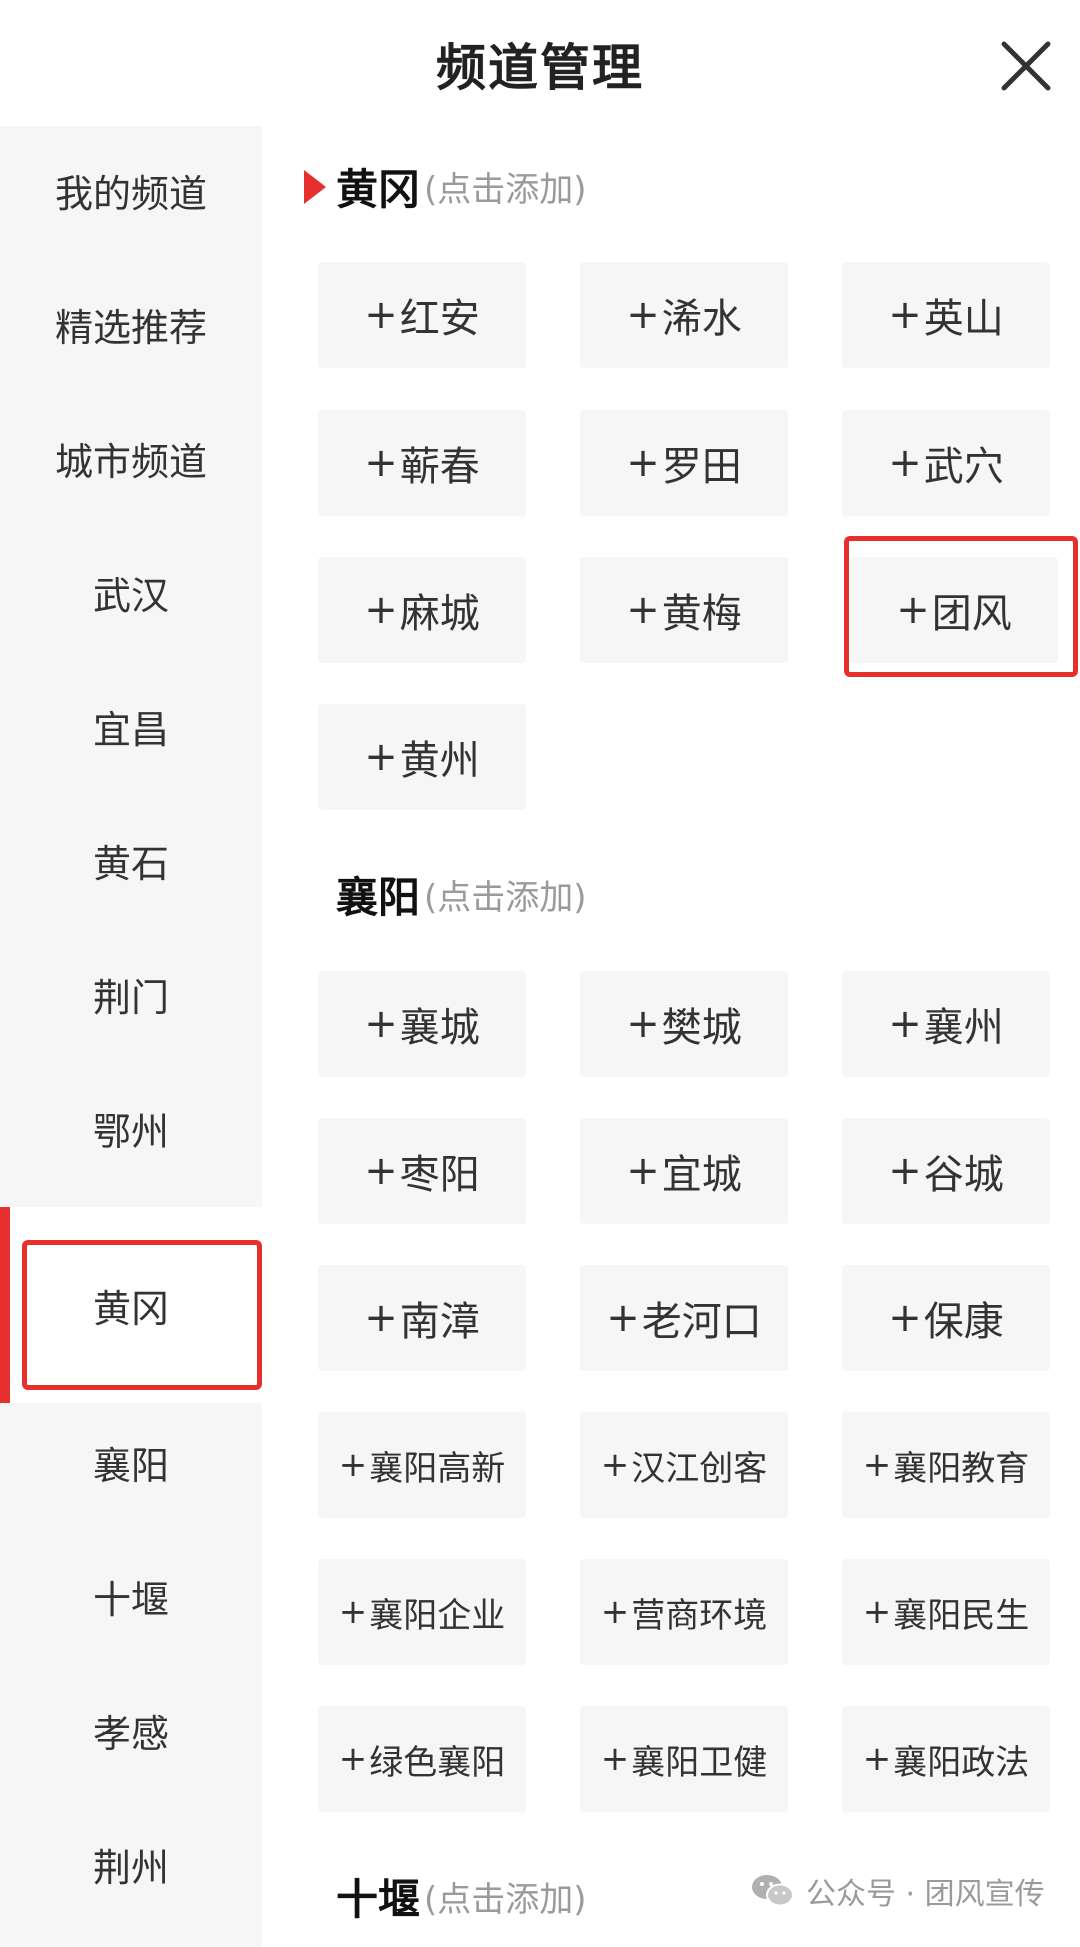 The width and height of the screenshot is (1080, 1947). I want to click on sidebar-item-my-channels: 我的频道, so click(131, 190).